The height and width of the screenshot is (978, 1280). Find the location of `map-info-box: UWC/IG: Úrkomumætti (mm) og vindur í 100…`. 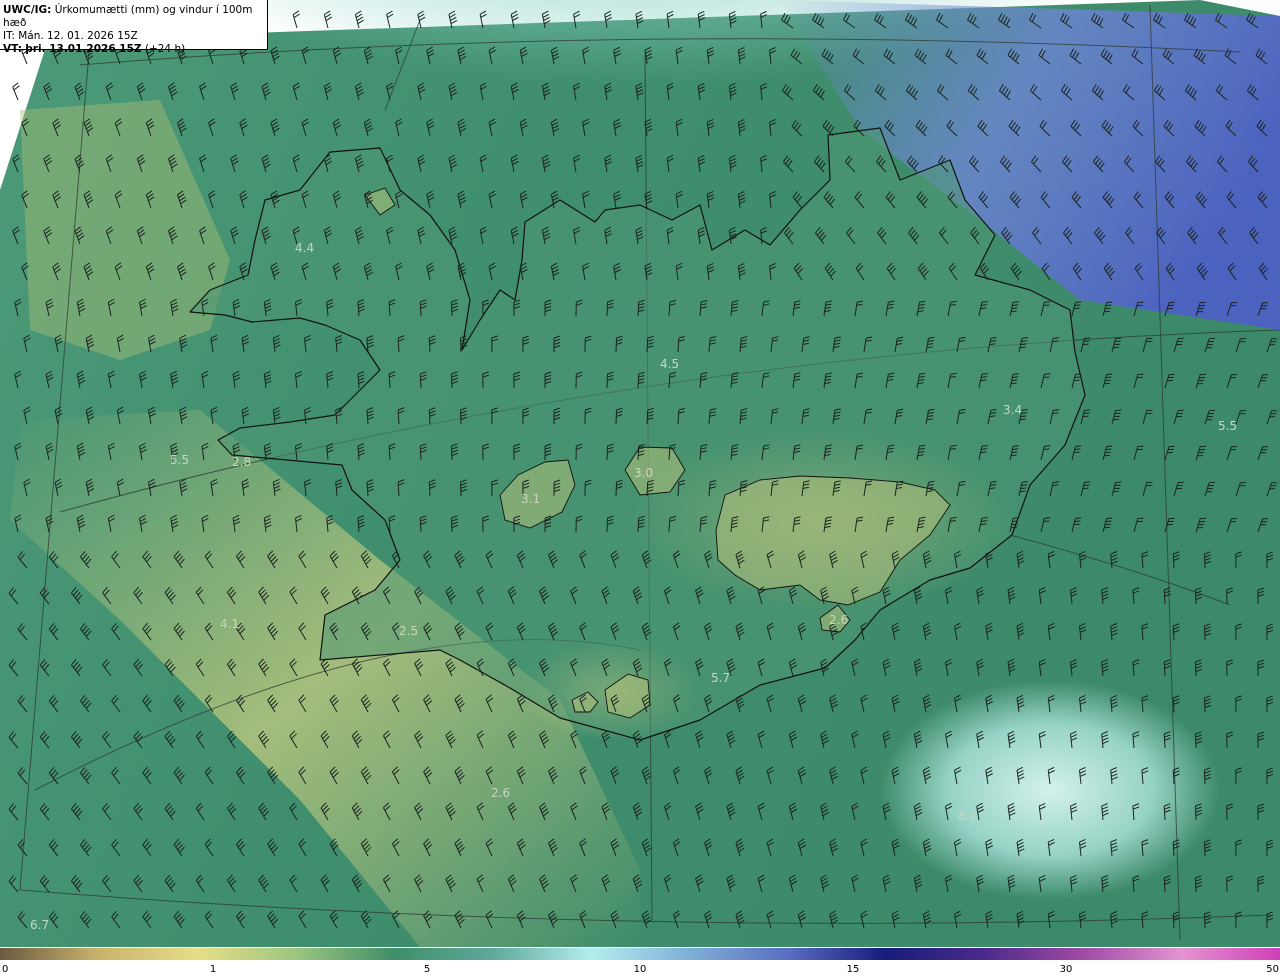

map-info-box: UWC/IG: Úrkomumætti (mm) og vindur í 100… is located at coordinates (134, 27).